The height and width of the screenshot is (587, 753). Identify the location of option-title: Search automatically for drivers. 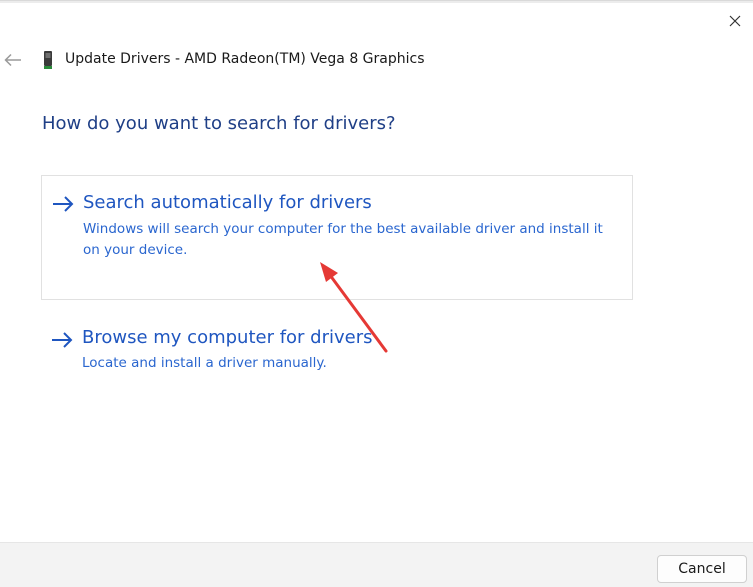
(227, 202).